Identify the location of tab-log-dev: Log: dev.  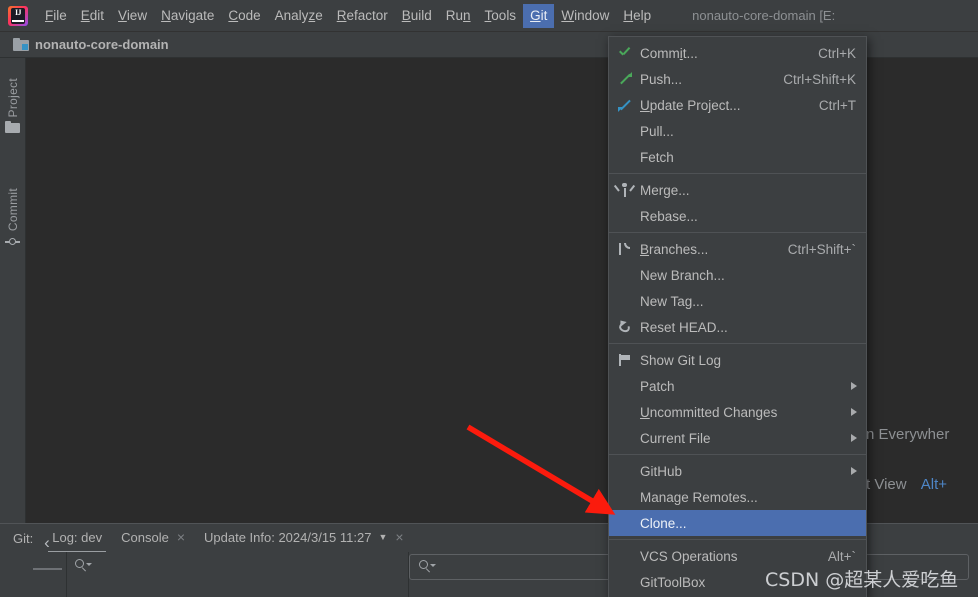
(77, 541).